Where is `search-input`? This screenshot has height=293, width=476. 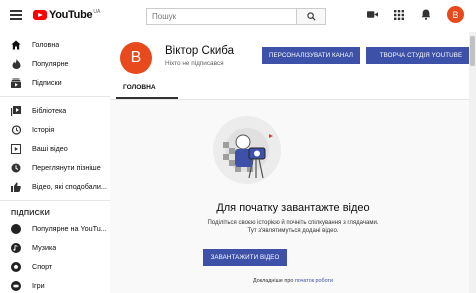 search-input is located at coordinates (221, 16).